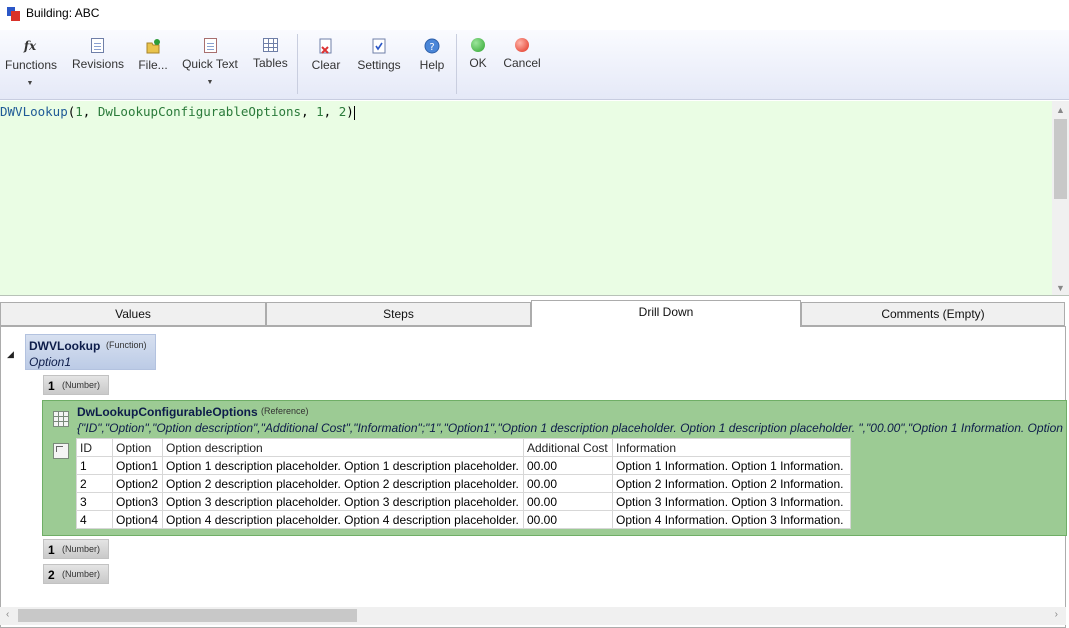 This screenshot has height=628, width=1069. Describe the element at coordinates (522, 63) in the screenshot. I see `cancel-label: Cancel` at that location.